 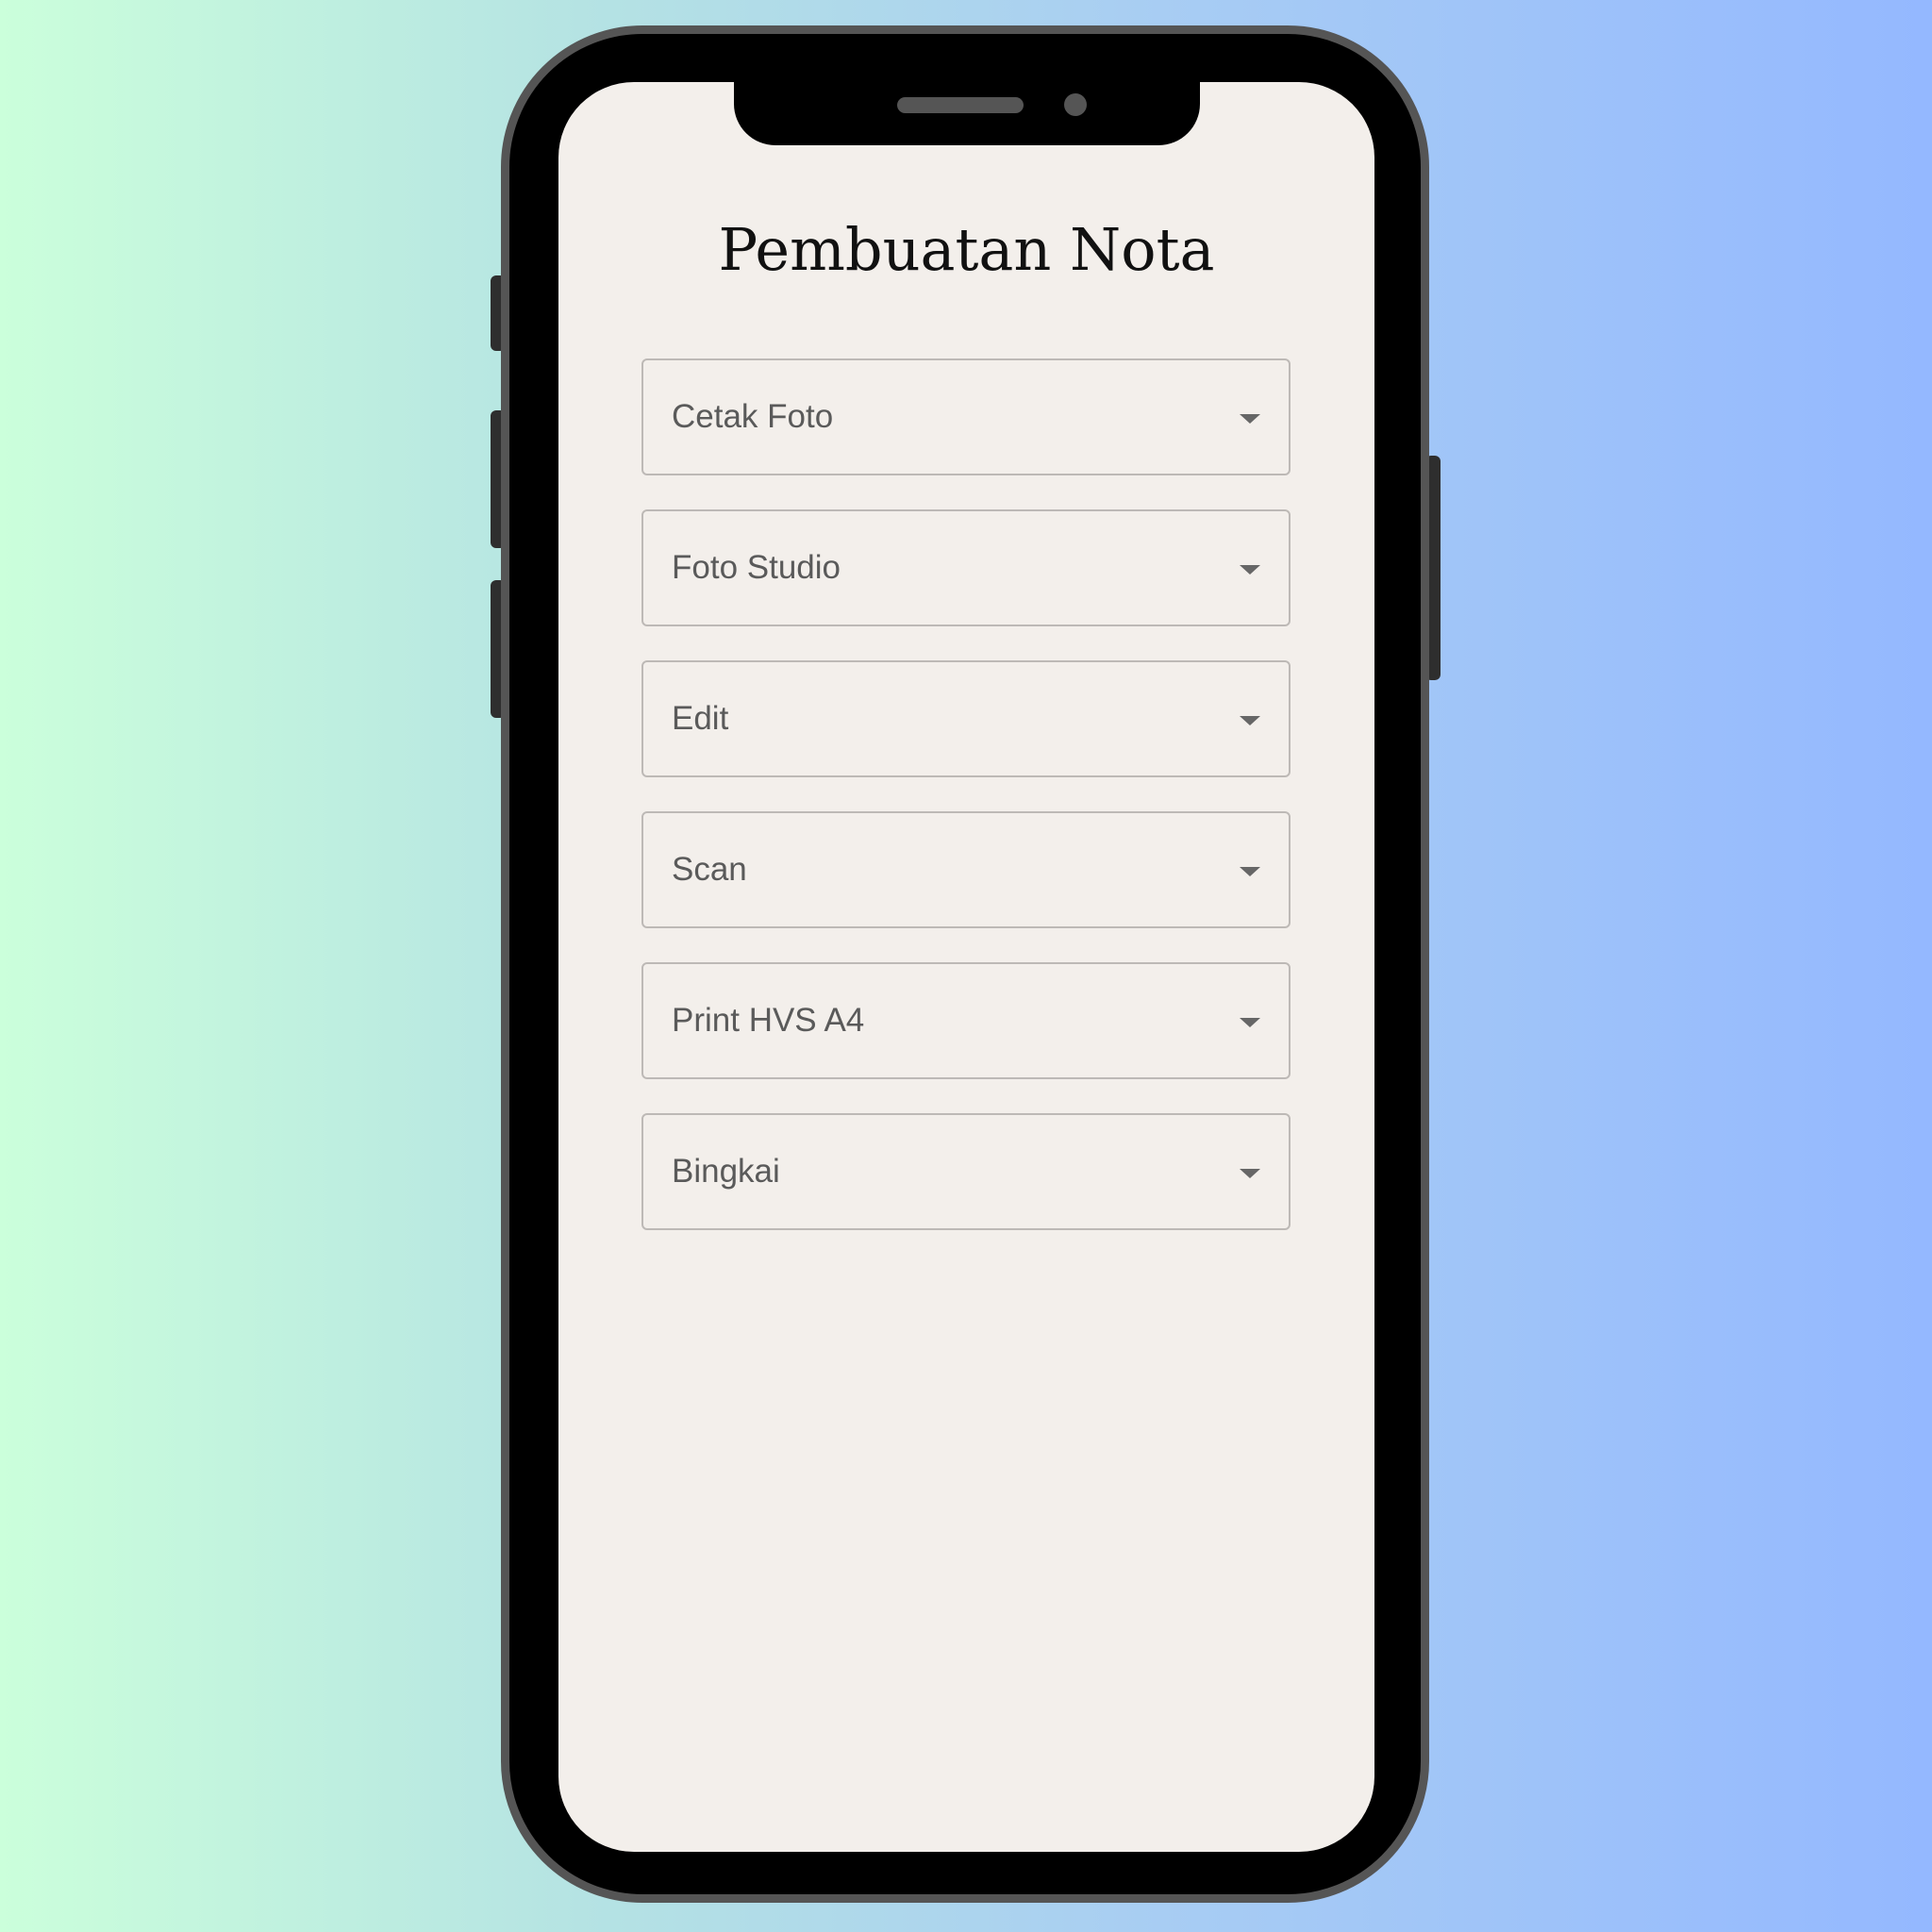 What do you see at coordinates (966, 1172) in the screenshot?
I see `select-bingkai: Bingkai` at bounding box center [966, 1172].